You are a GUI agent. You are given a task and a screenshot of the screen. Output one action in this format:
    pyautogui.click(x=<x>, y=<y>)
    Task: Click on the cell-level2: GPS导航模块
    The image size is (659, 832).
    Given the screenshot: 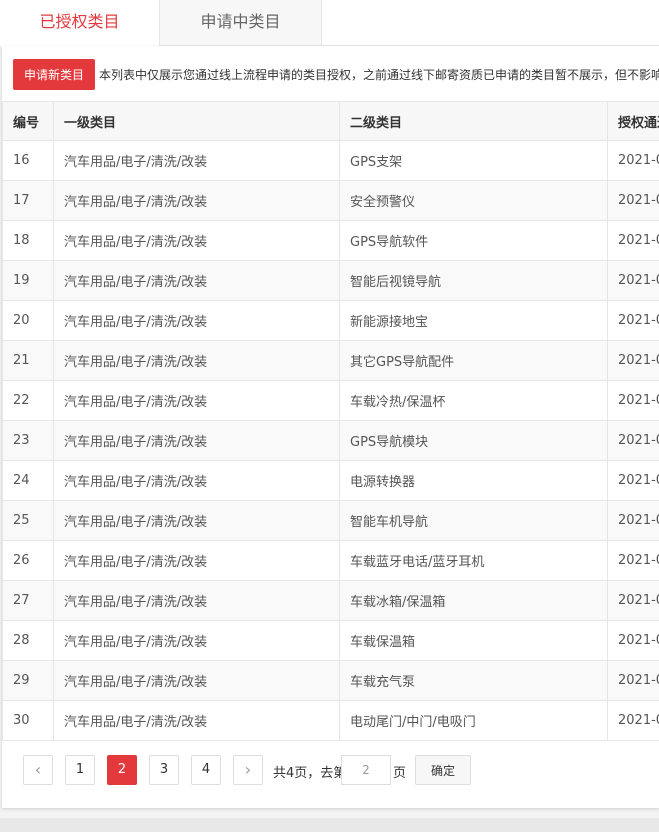 What is the action you would take?
    pyautogui.click(x=473, y=440)
    